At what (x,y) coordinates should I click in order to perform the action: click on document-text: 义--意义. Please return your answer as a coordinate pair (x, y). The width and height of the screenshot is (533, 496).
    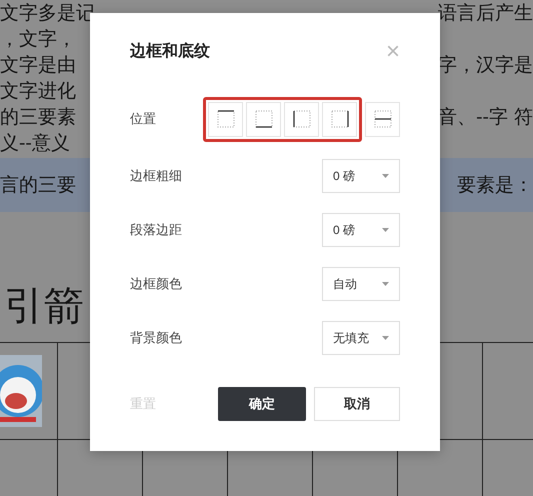
    Looking at the image, I should click on (35, 143).